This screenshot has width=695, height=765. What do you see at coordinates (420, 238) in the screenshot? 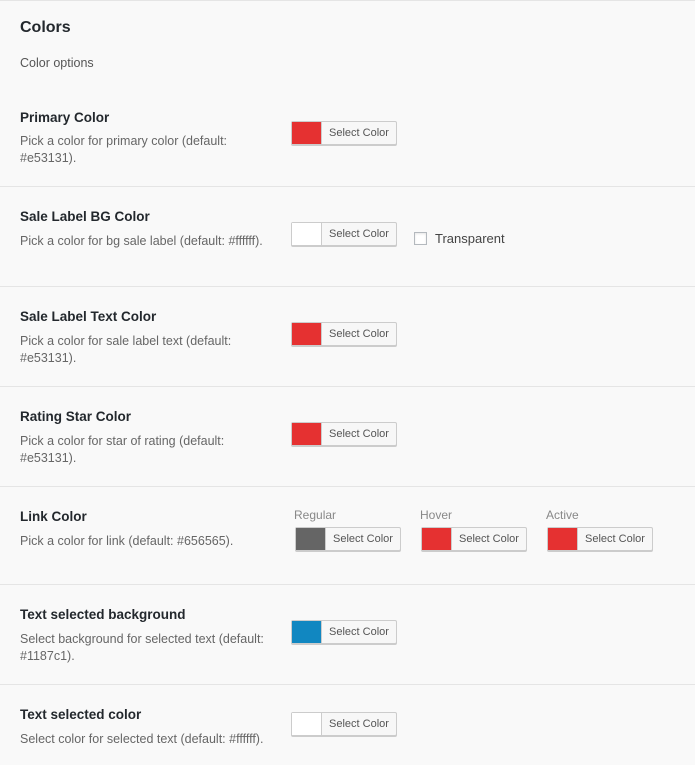
I see `transparent-checkbox` at bounding box center [420, 238].